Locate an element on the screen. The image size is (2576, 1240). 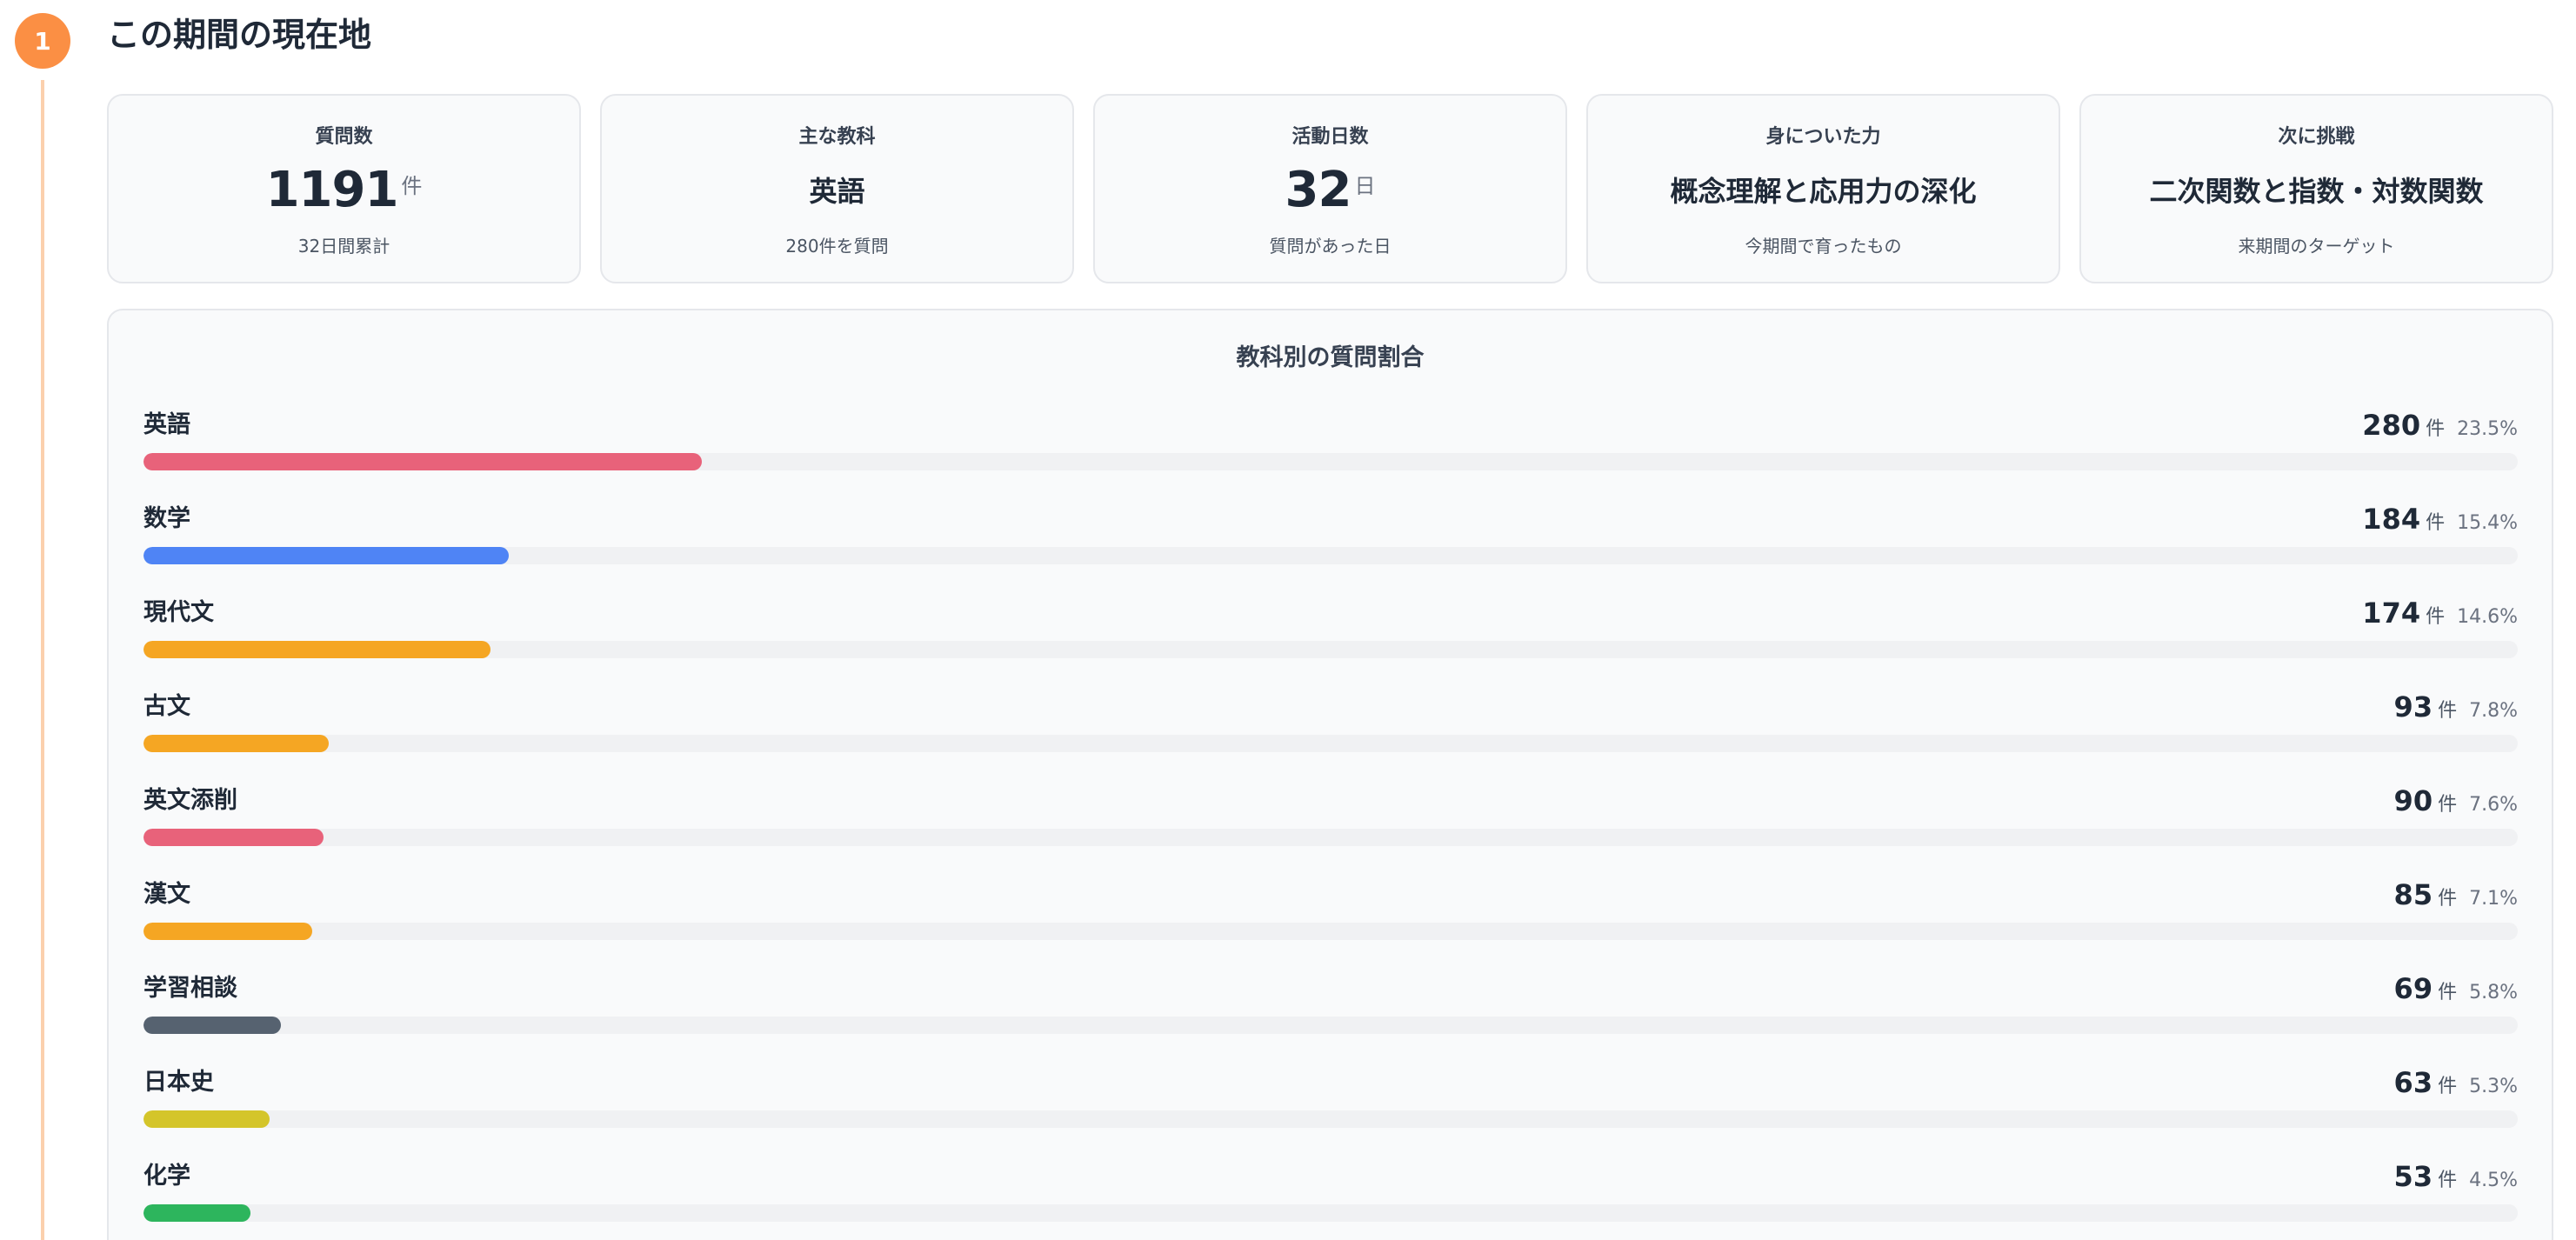
subject-stats: 280 件 23.5% is located at coordinates (2440, 427).